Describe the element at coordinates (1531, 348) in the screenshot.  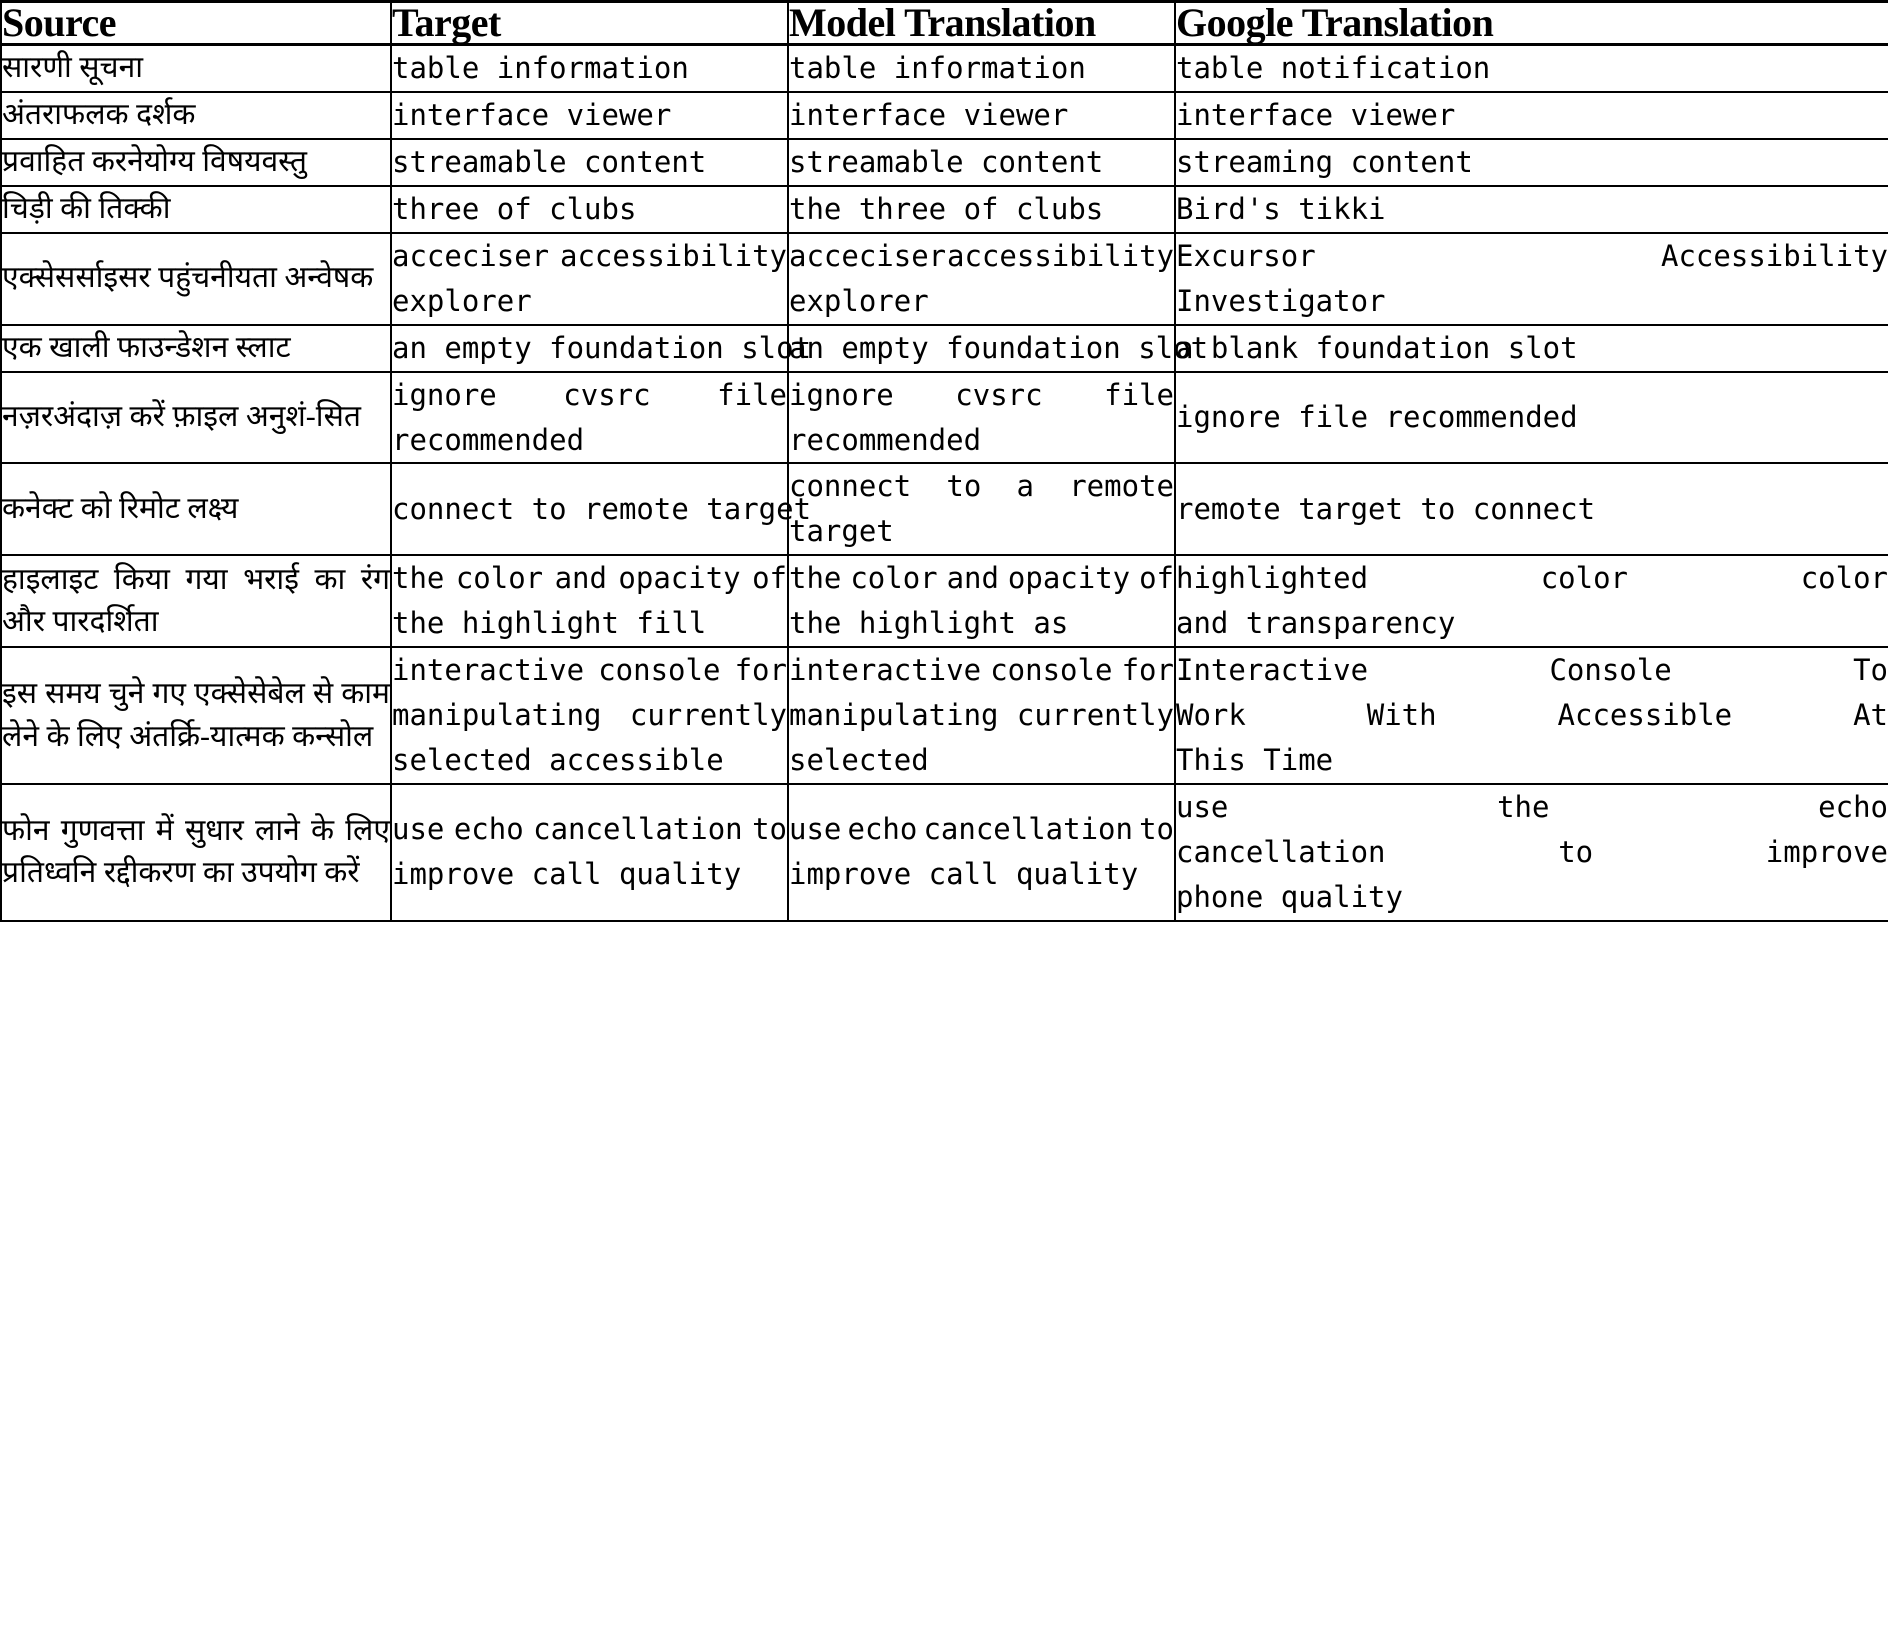
I see `cell-google: a blank foundation slot` at that location.